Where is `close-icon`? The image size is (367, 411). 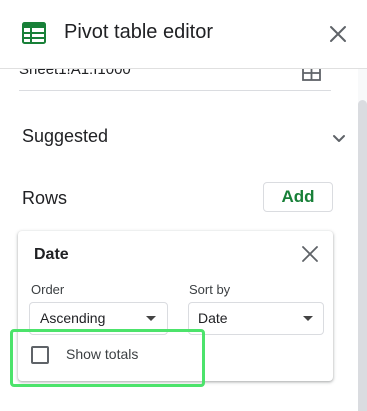 close-icon is located at coordinates (338, 34).